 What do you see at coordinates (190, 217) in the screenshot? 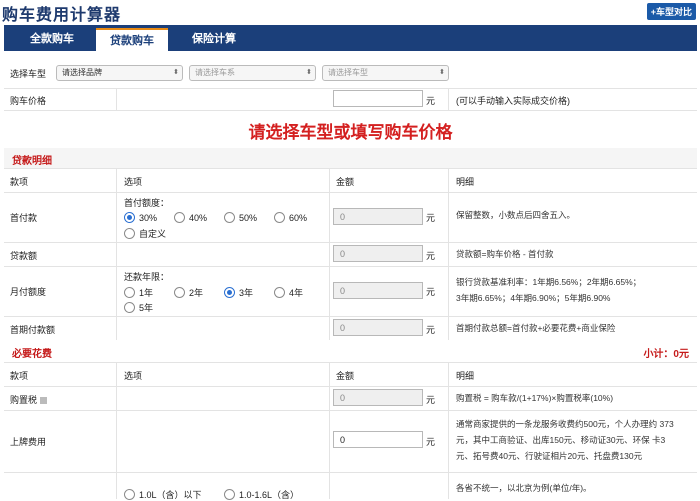
I see `down-payment-radio-40: 40%` at bounding box center [190, 217].